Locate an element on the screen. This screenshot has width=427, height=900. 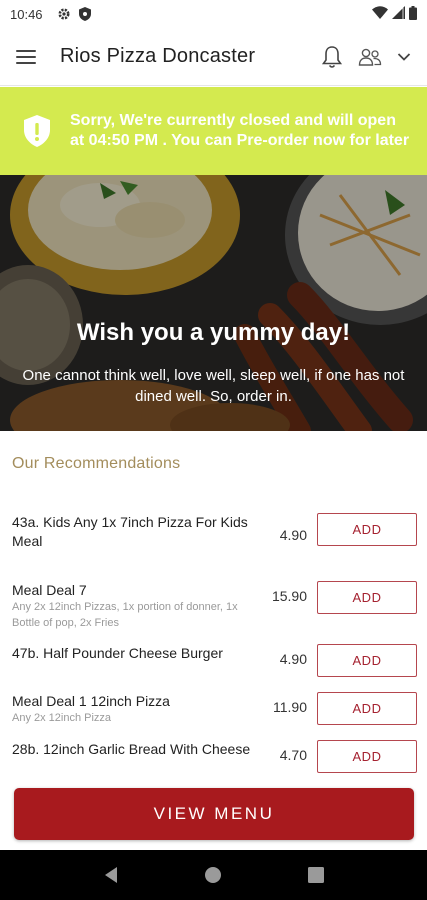
settings-icon is located at coordinates (64, 14).